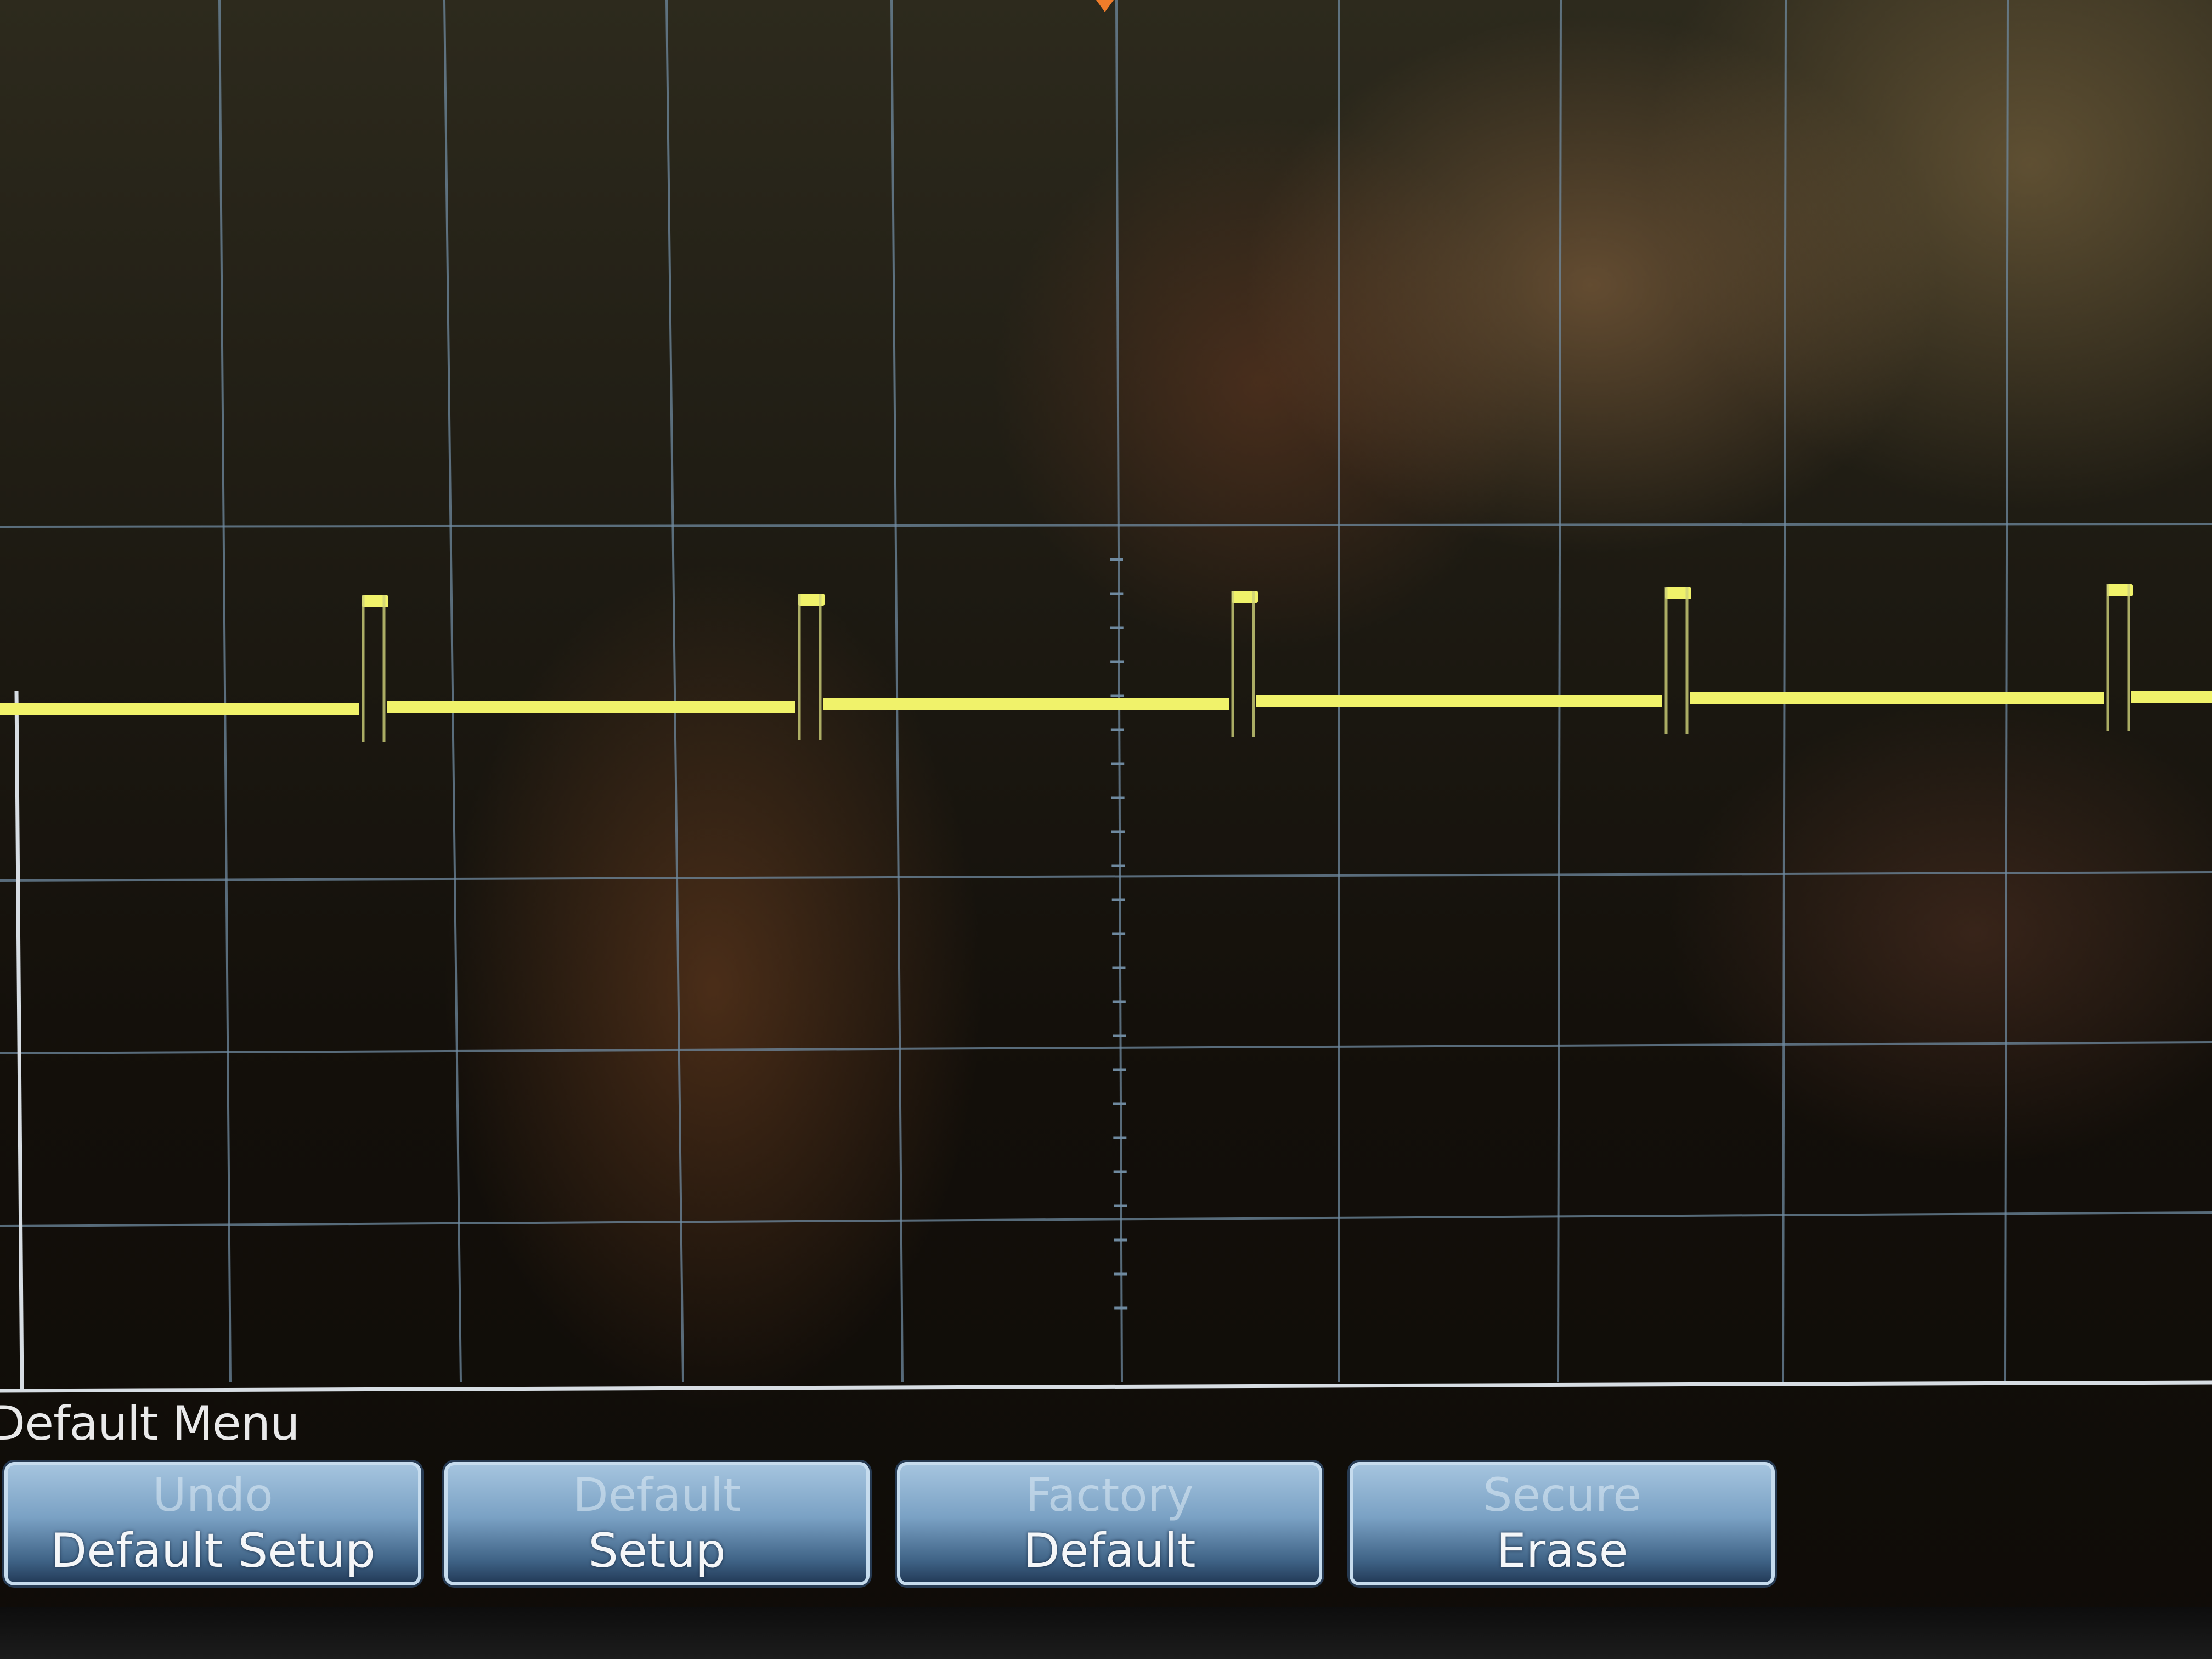  Describe the element at coordinates (1562, 1495) in the screenshot. I see `softkey-4-top-label: Secure` at that location.